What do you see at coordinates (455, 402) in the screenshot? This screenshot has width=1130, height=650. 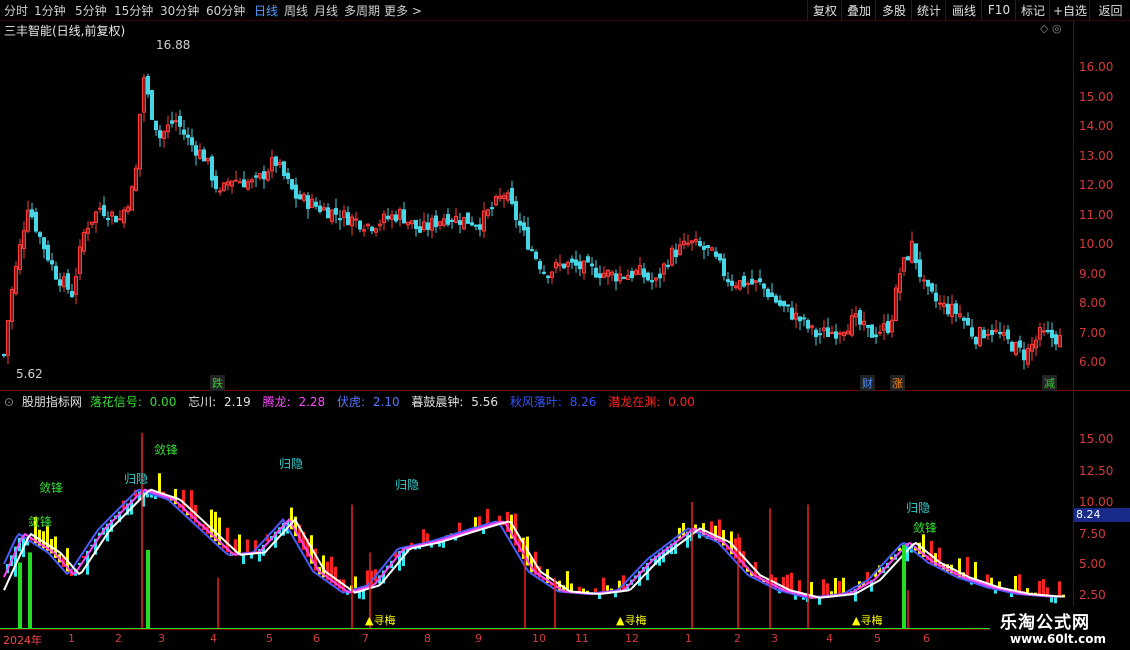 I see `indicator-field: 暮鼓晨钟: 5.56` at bounding box center [455, 402].